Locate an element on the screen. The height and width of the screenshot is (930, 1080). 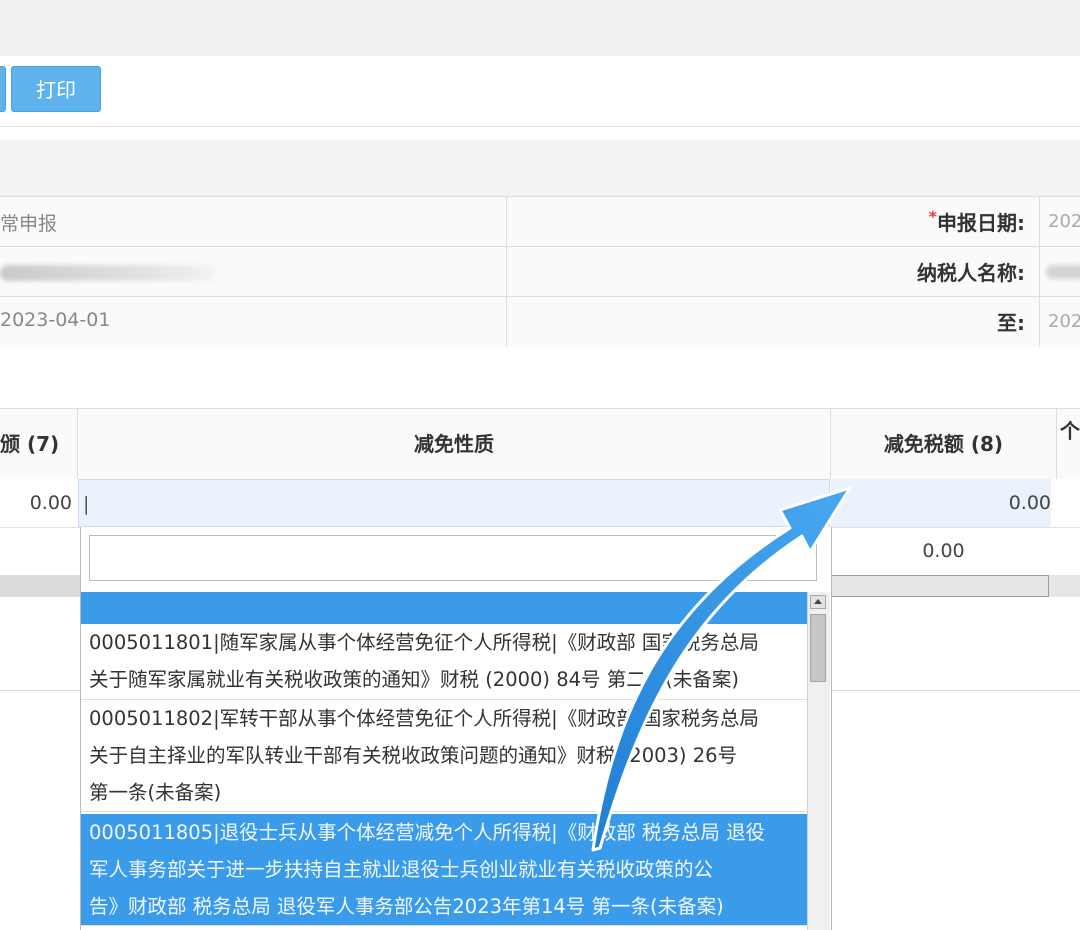
toolbar-button-partial is located at coordinates (3, 89).